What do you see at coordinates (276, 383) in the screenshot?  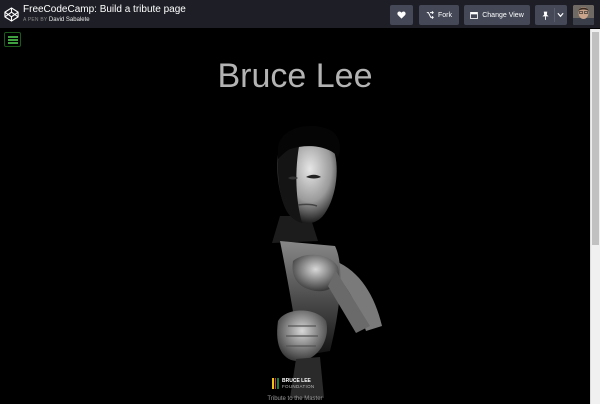 I see `foundation-logo-mark` at bounding box center [276, 383].